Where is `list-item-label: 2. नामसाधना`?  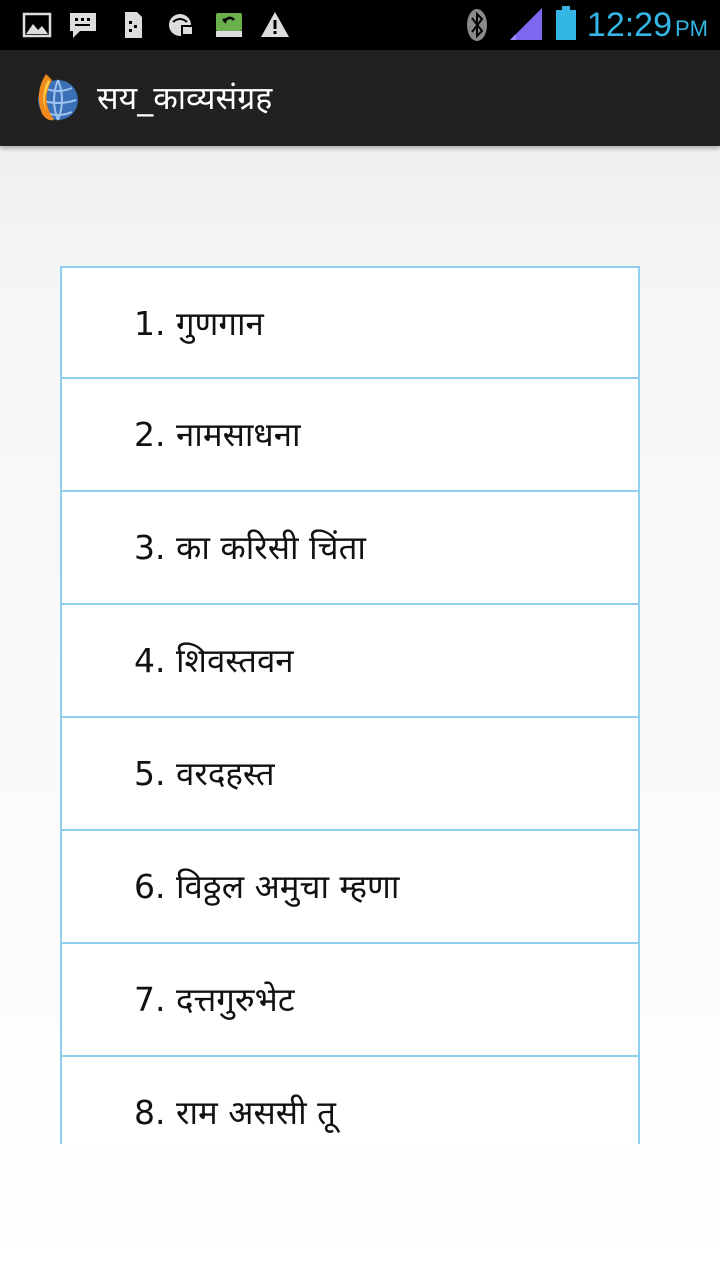
list-item-label: 2. नामसाधना is located at coordinates (217, 434).